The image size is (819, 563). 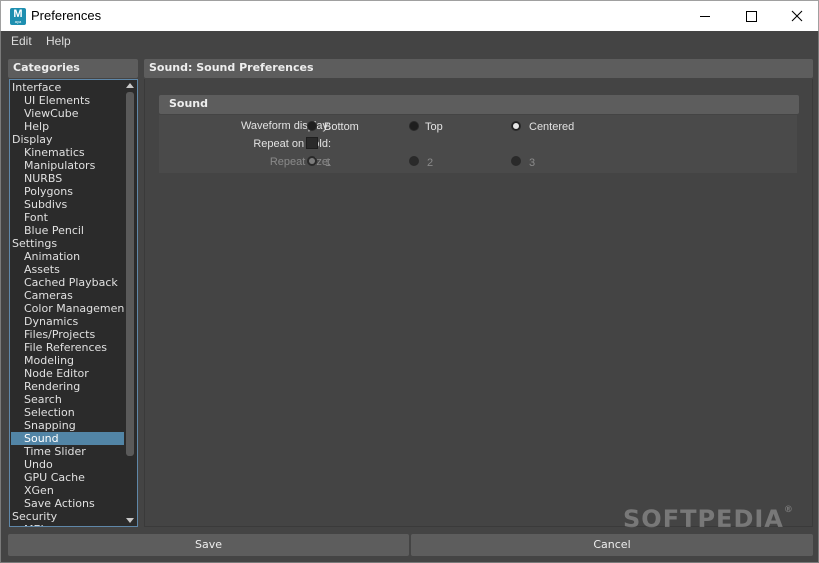 What do you see at coordinates (208, 545) in the screenshot?
I see `save-button: Save` at bounding box center [208, 545].